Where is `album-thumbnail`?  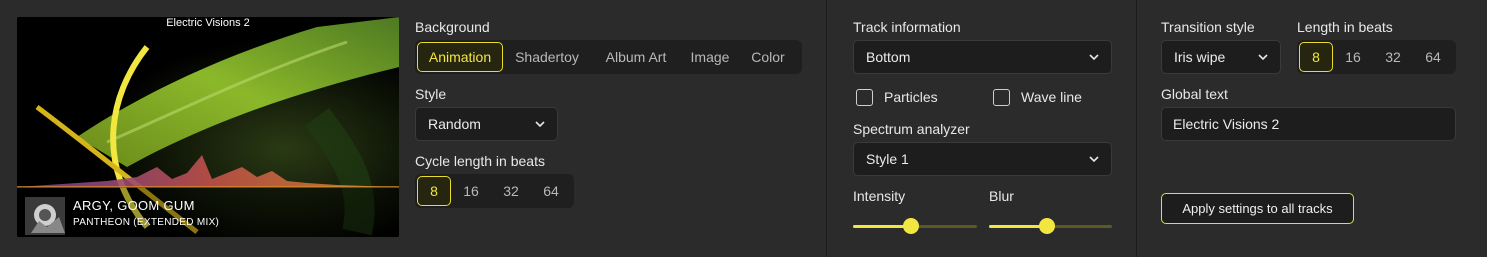 album-thumbnail is located at coordinates (45, 216).